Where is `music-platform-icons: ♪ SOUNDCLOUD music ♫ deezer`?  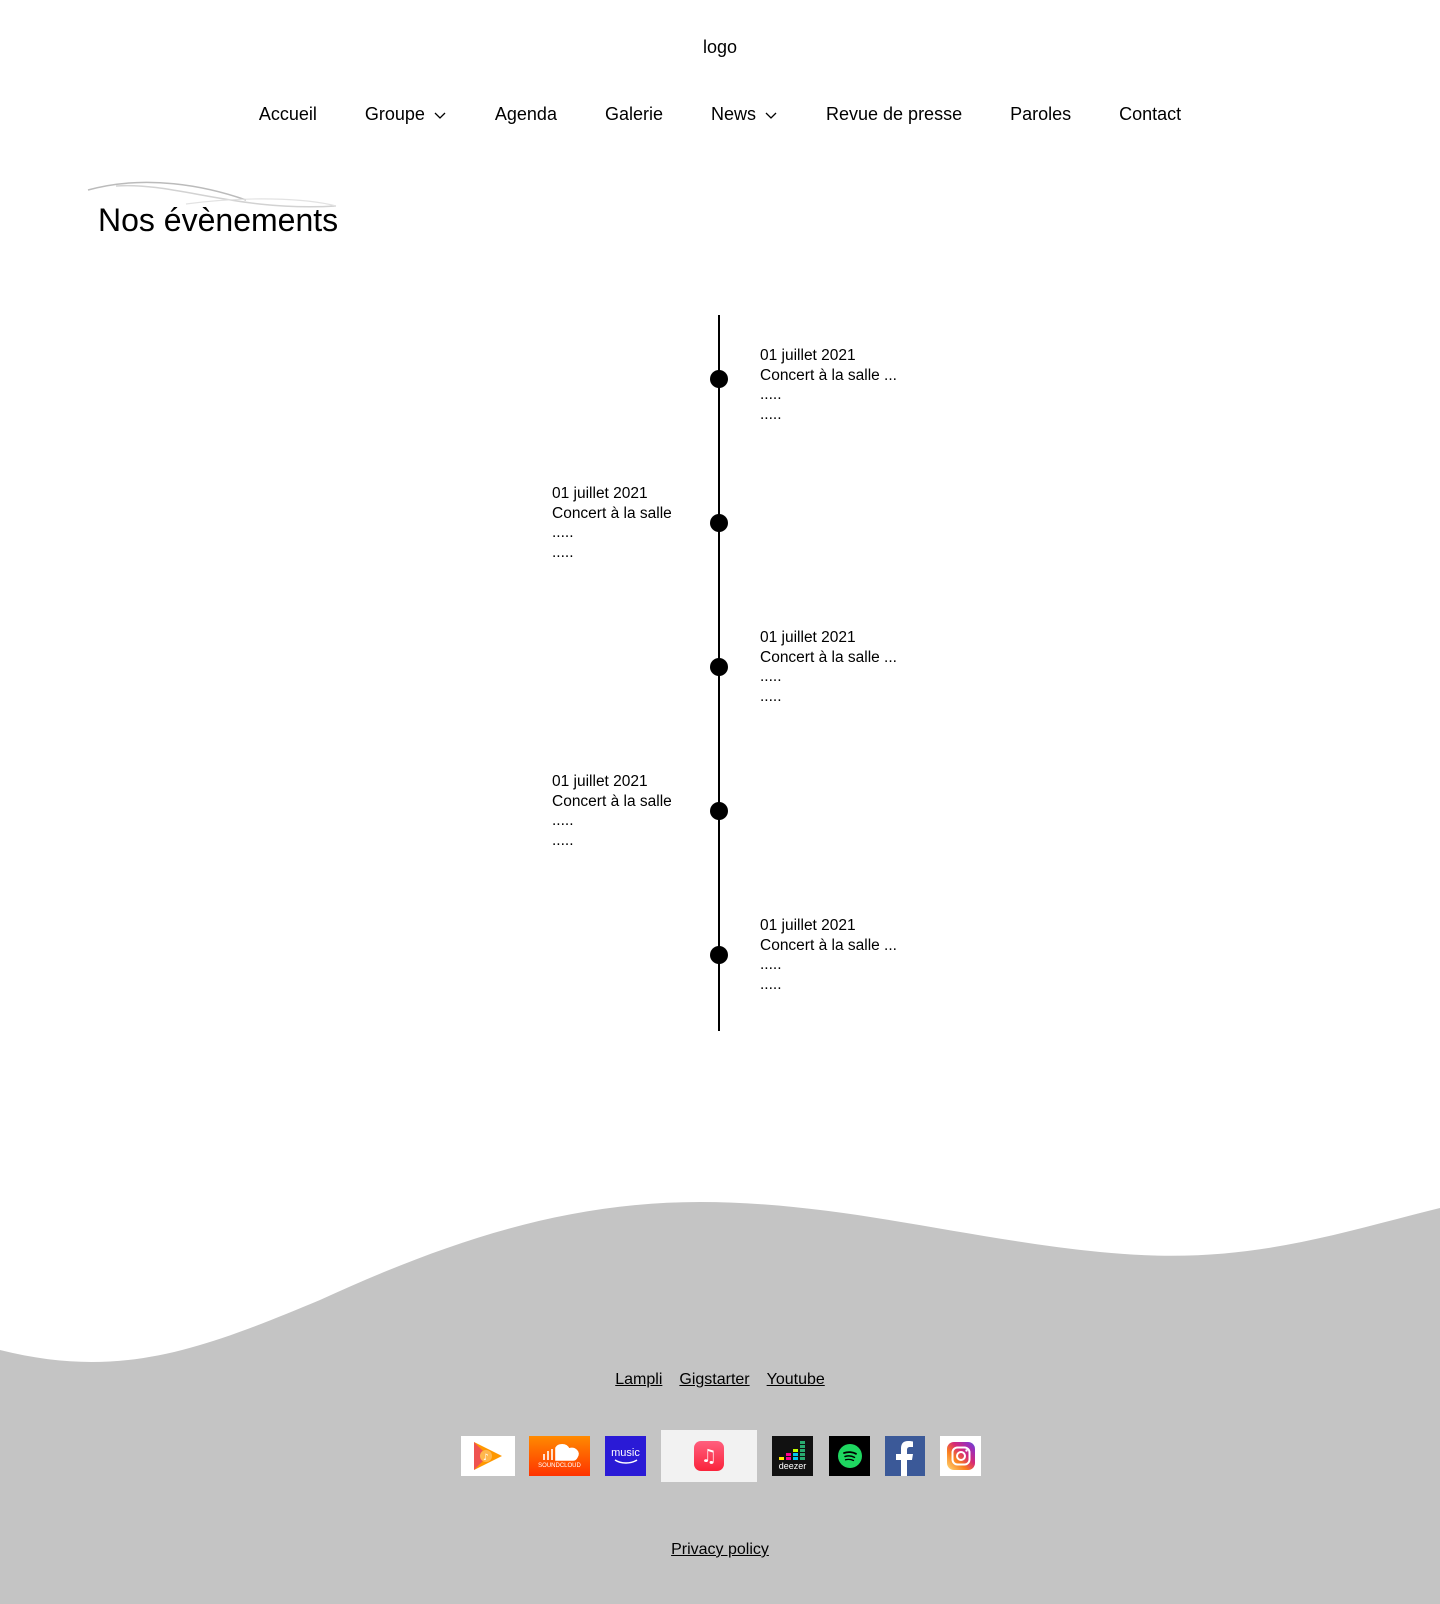 music-platform-icons: ♪ SOUNDCLOUD music ♫ deezer is located at coordinates (720, 1456).